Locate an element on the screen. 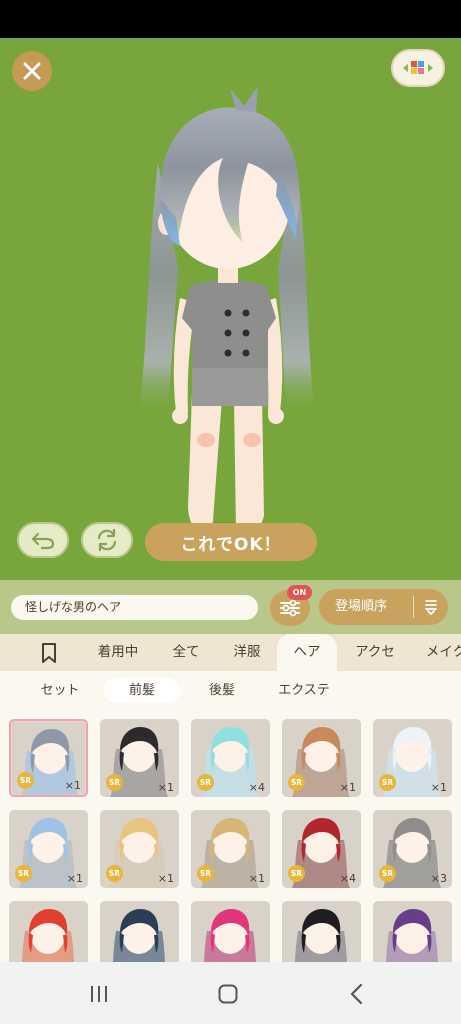 The height and width of the screenshot is (1024, 461). tab-accessories: アクセ is located at coordinates (375, 652).